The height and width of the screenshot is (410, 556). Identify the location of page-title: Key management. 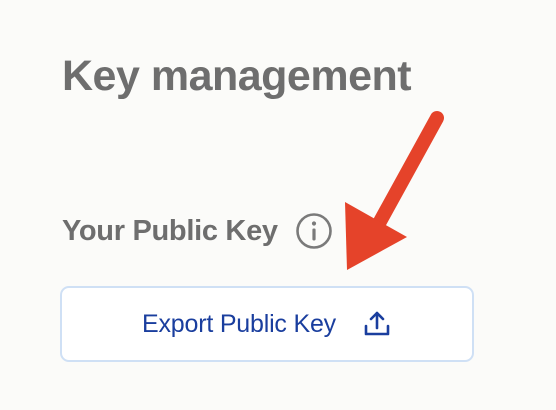
(237, 76).